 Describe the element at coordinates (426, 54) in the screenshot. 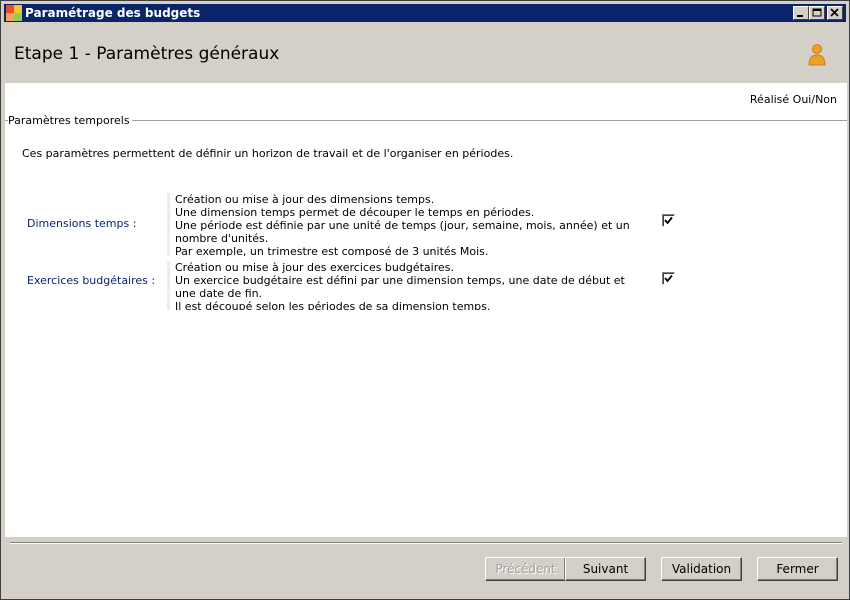

I see `wizard-header: Etape 1 - Paramètres généraux` at that location.